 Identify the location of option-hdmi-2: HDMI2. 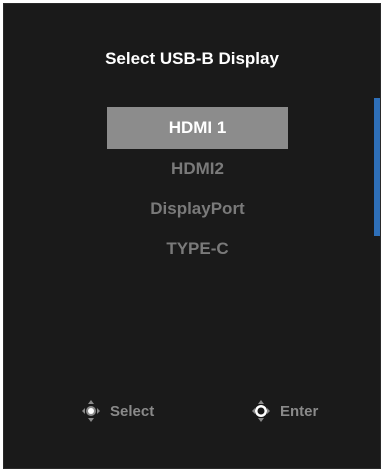
(197, 169).